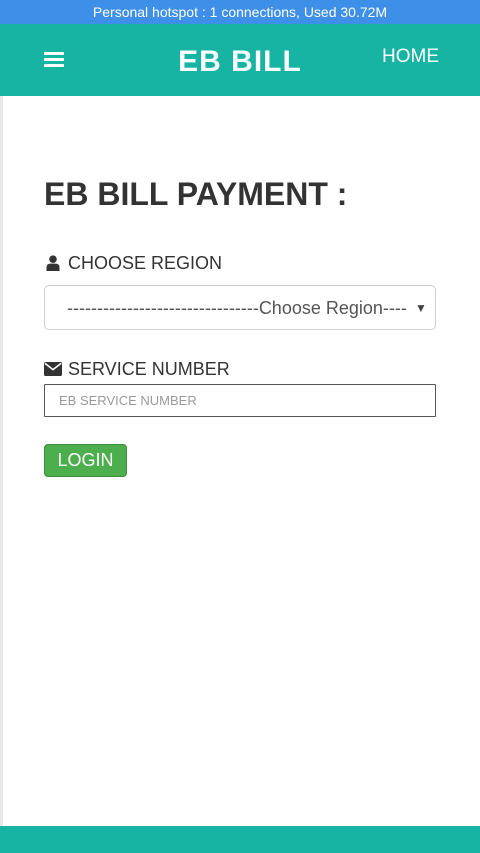  I want to click on service-number-label: SERVICE NUMBER, so click(137, 369).